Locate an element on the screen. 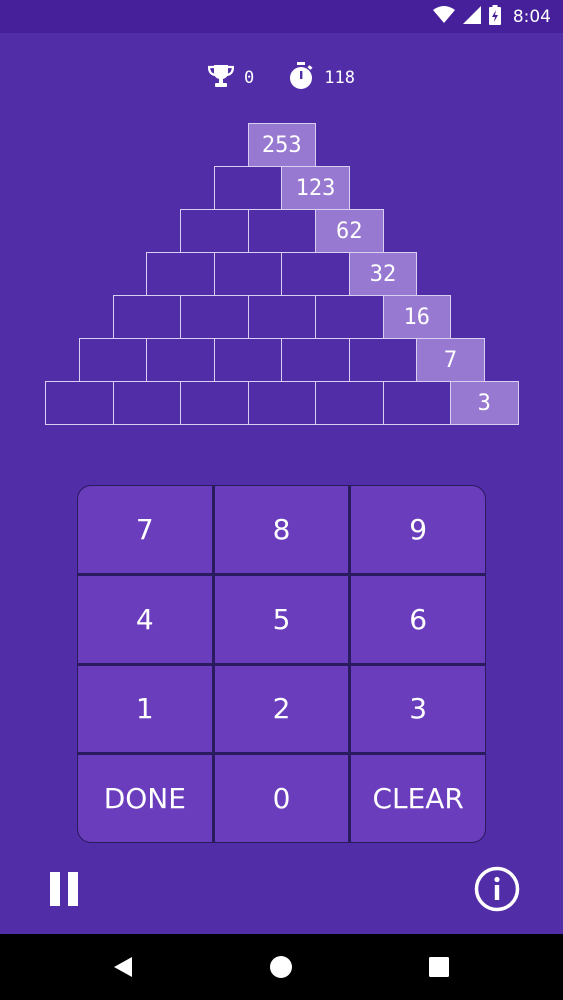 This screenshot has width=563, height=1000. home-circle-icon is located at coordinates (281, 967).